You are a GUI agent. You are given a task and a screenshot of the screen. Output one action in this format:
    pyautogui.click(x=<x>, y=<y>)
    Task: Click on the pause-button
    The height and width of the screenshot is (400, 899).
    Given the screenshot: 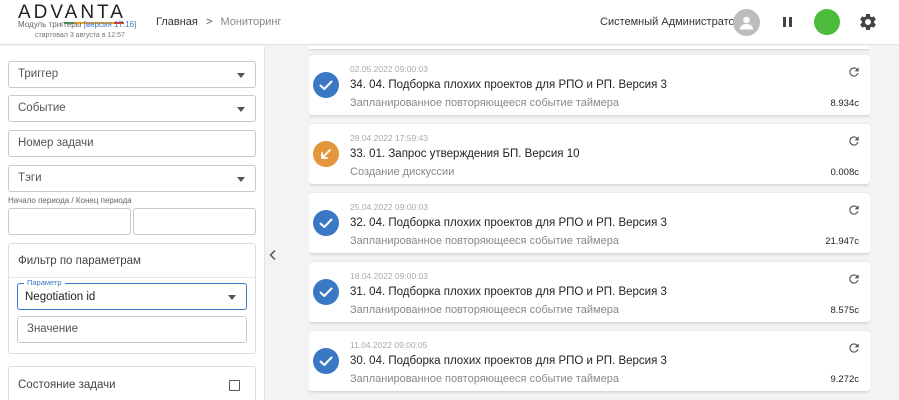 What is the action you would take?
    pyautogui.click(x=788, y=22)
    